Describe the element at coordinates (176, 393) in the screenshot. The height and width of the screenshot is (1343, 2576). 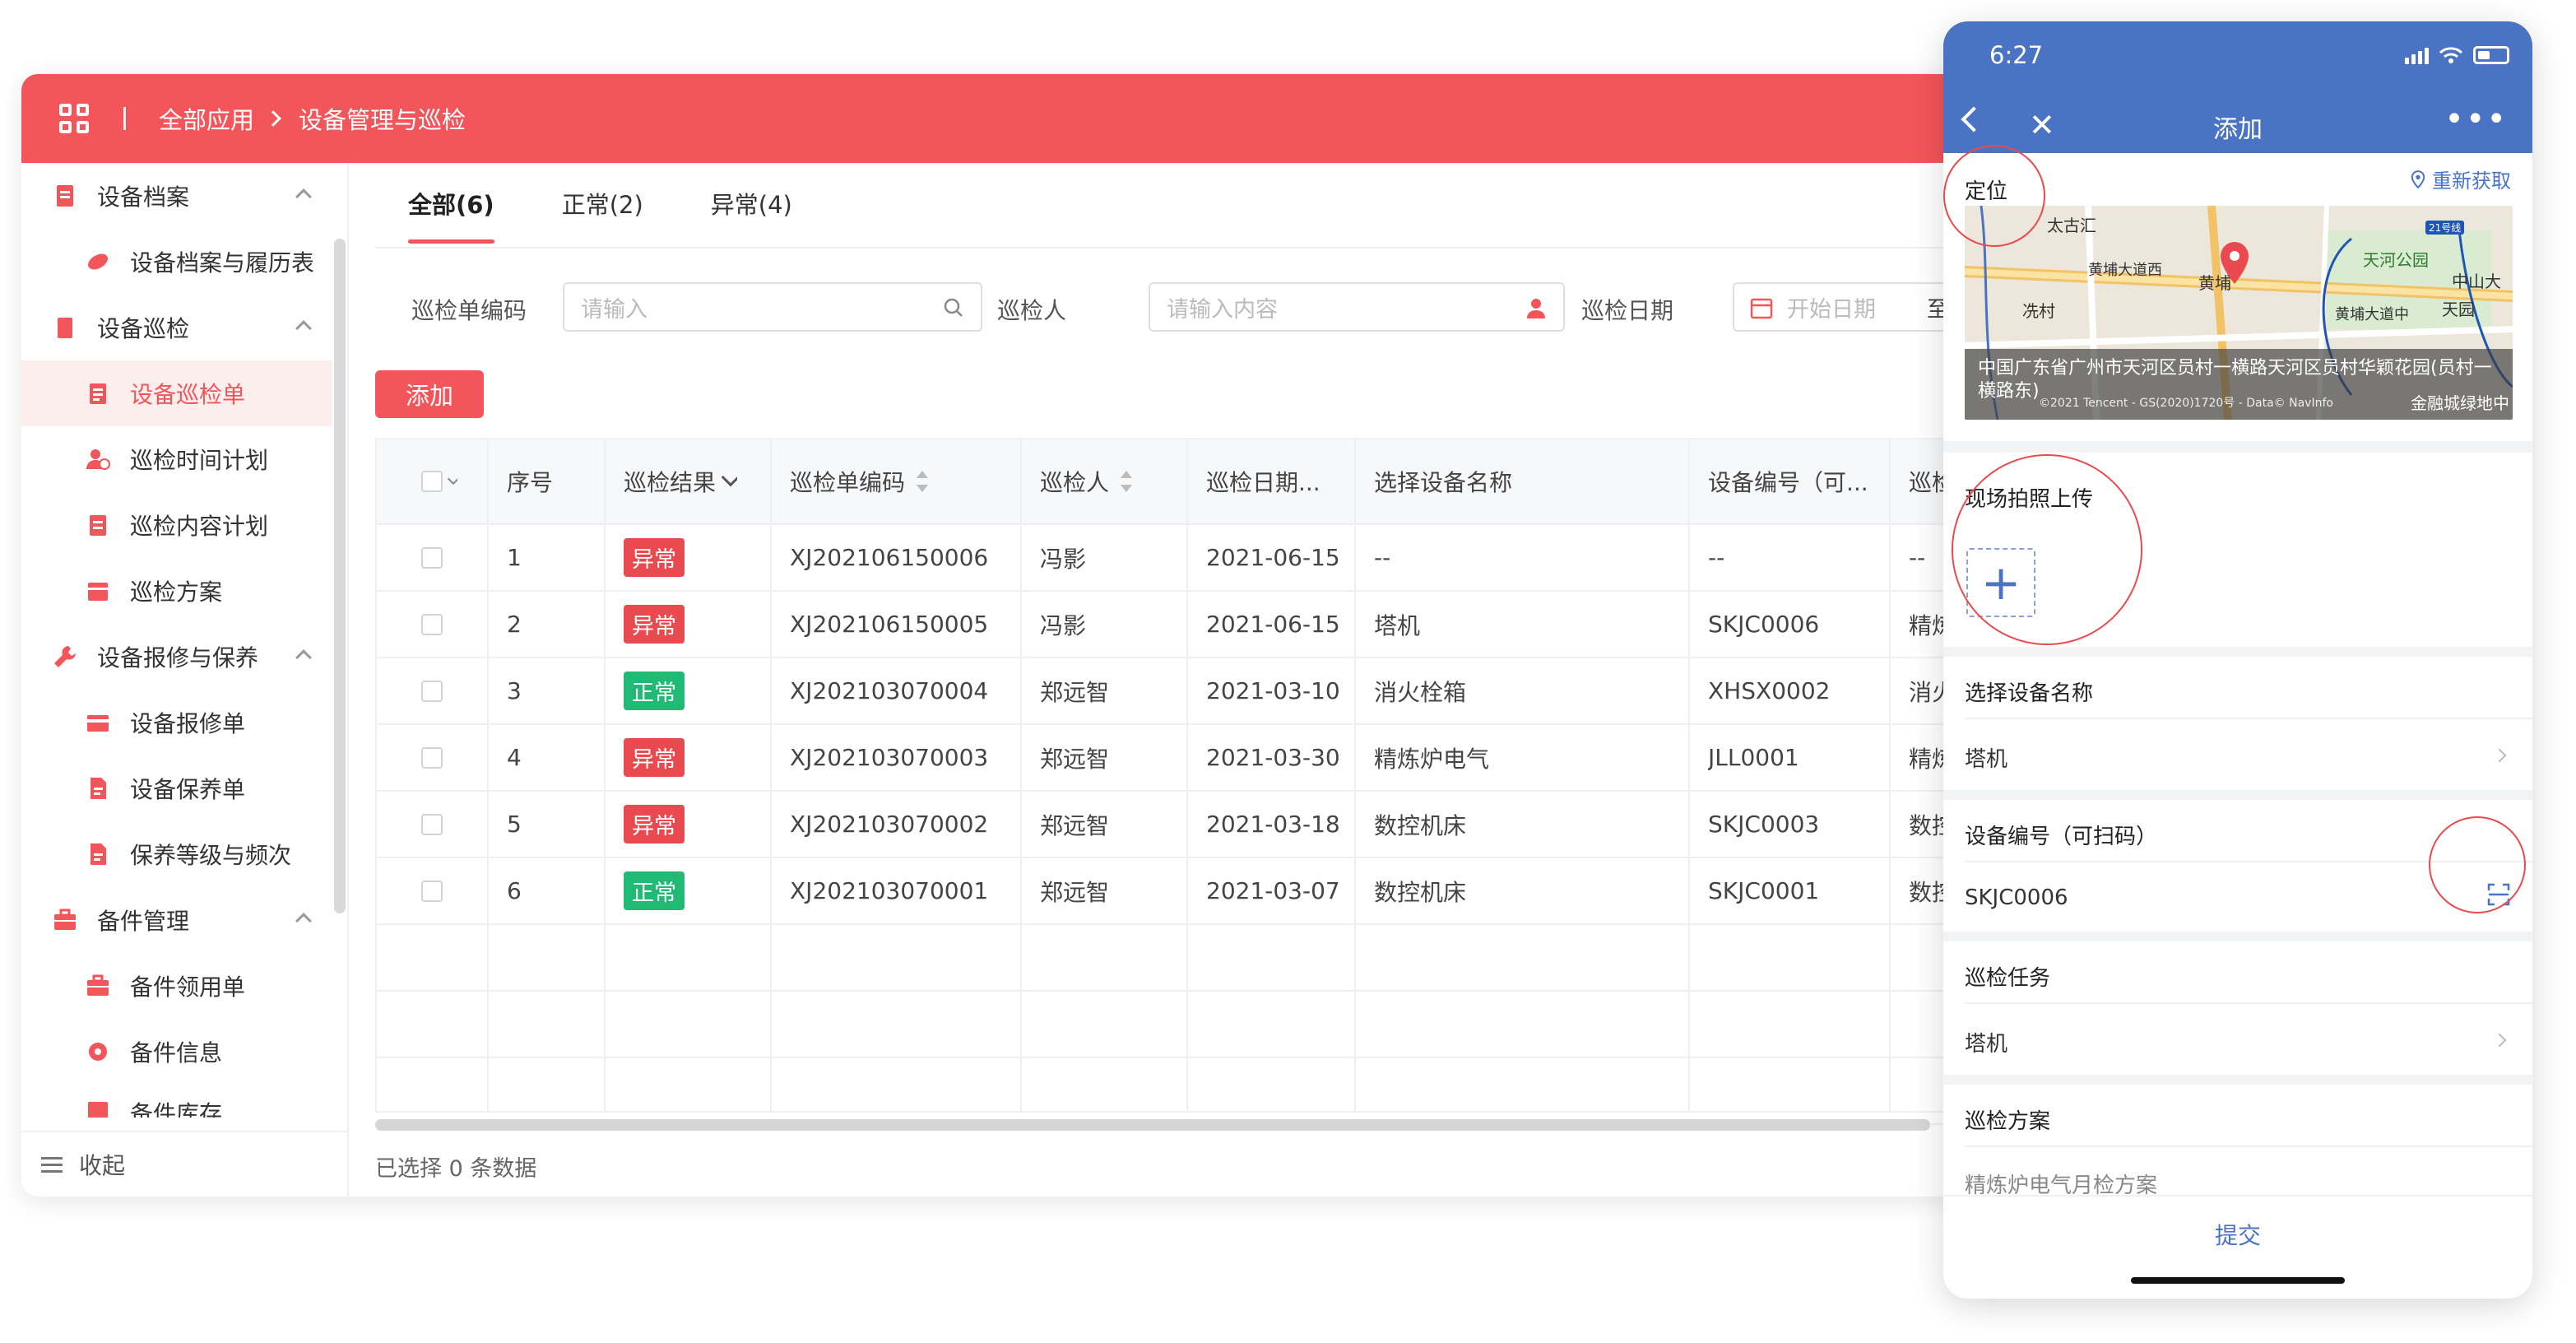
I see `sidebar-item-inspection-list: 设备巡检单` at that location.